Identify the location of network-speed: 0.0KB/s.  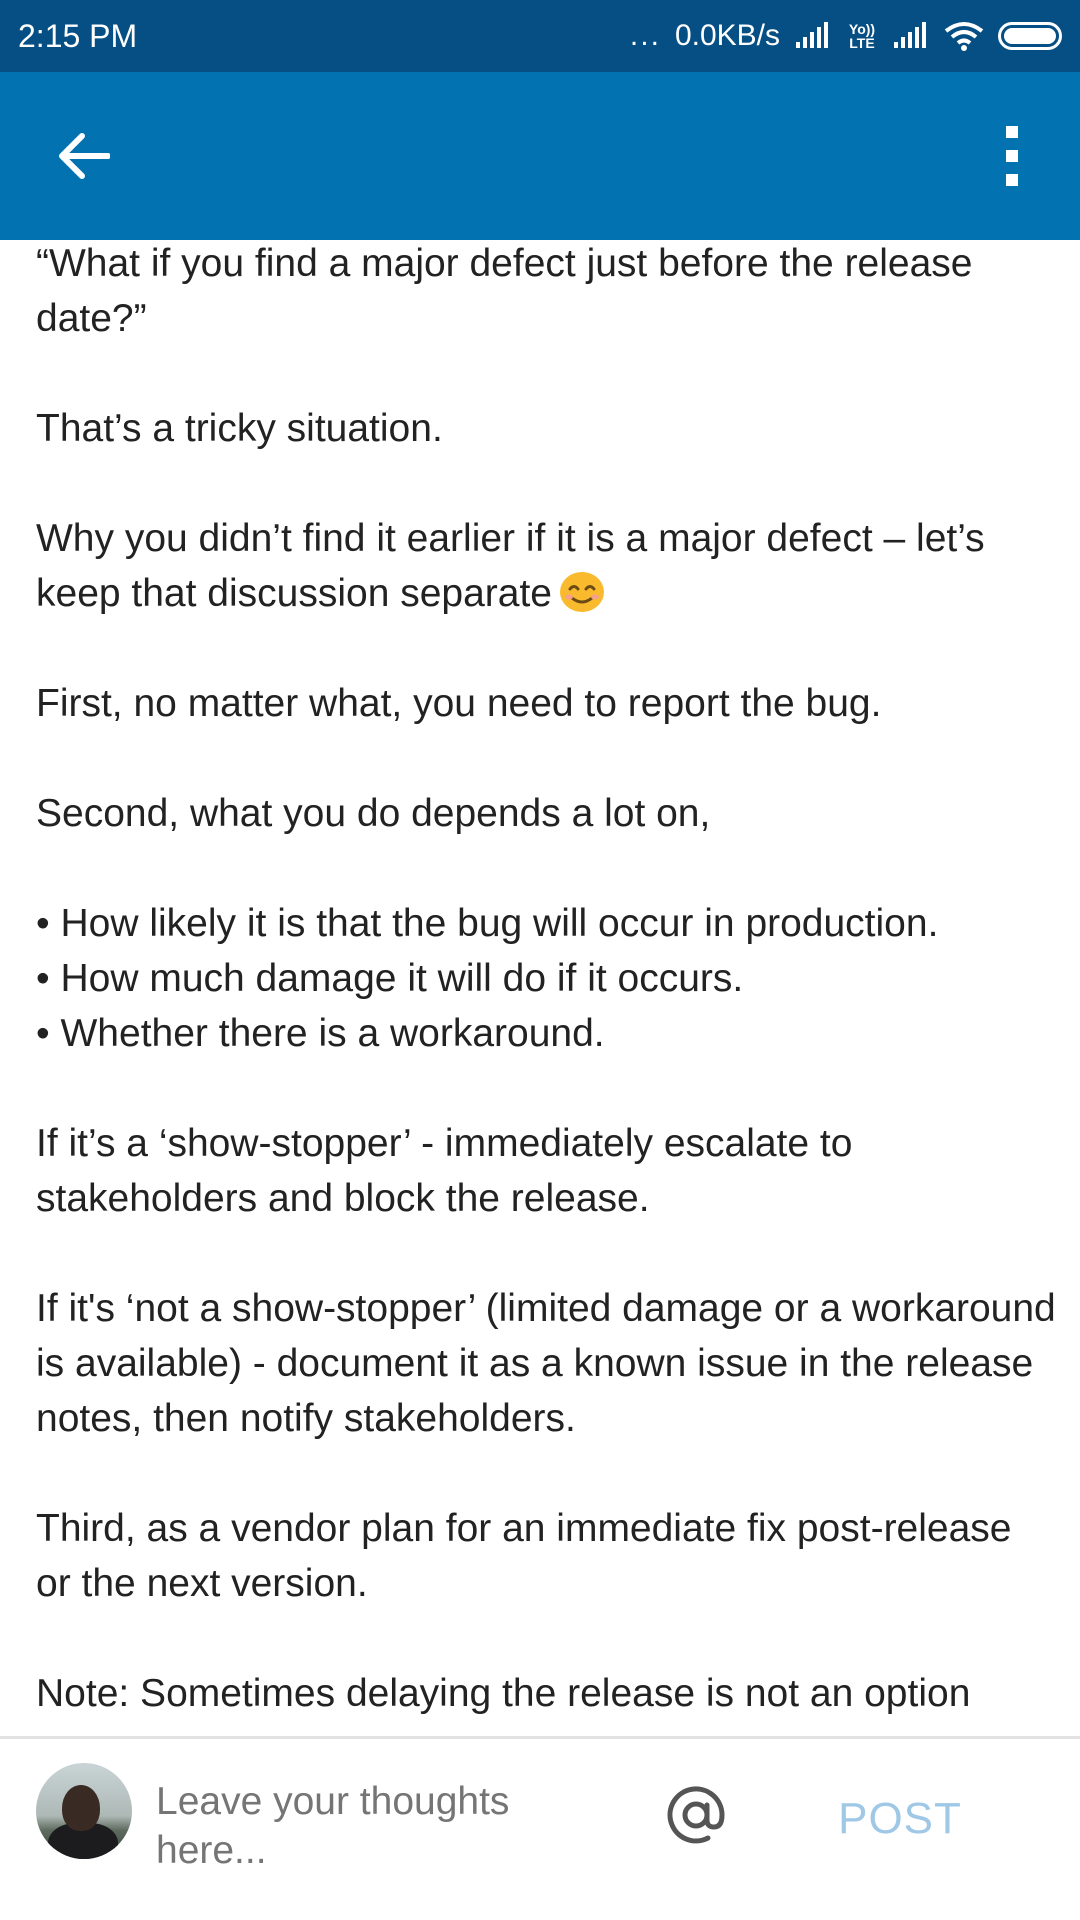
(727, 35).